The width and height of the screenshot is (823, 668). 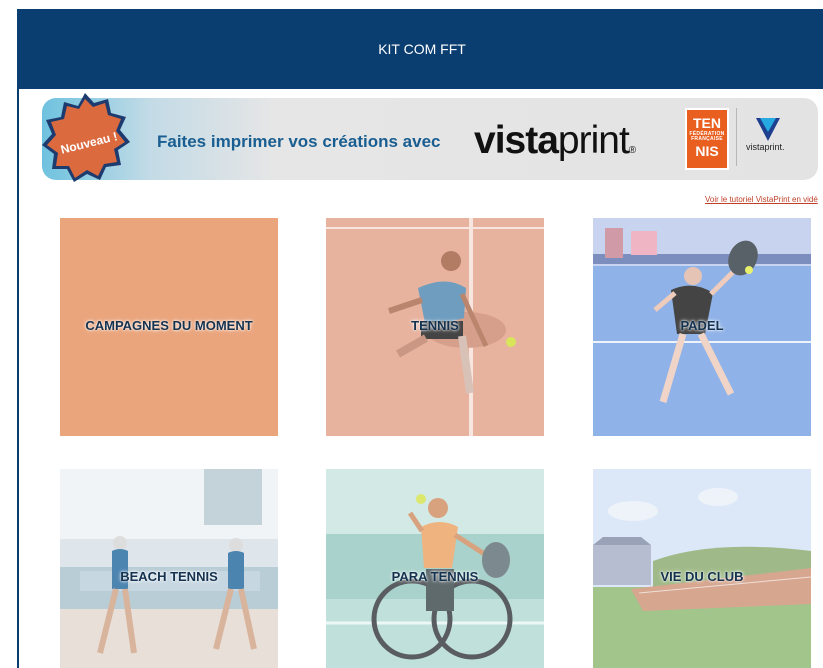 I want to click on page-title: KIT COM FFT, so click(x=422, y=49).